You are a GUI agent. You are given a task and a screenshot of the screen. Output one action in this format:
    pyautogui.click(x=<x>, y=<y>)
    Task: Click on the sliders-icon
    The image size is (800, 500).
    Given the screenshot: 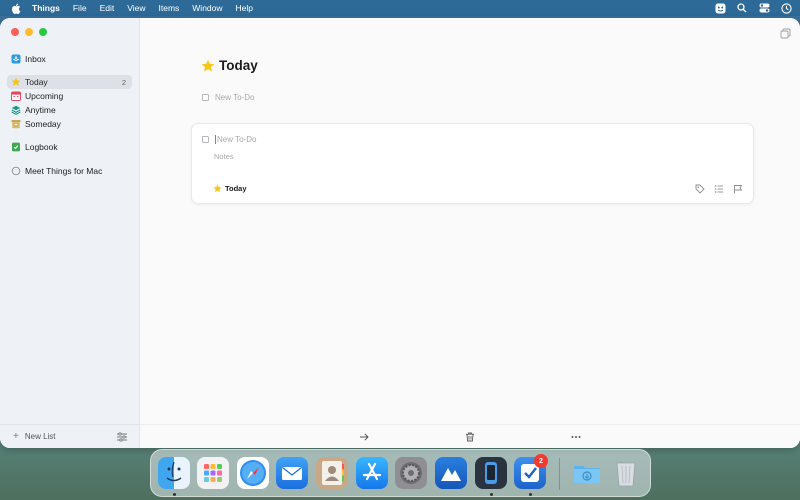 What is the action you would take?
    pyautogui.click(x=122, y=437)
    